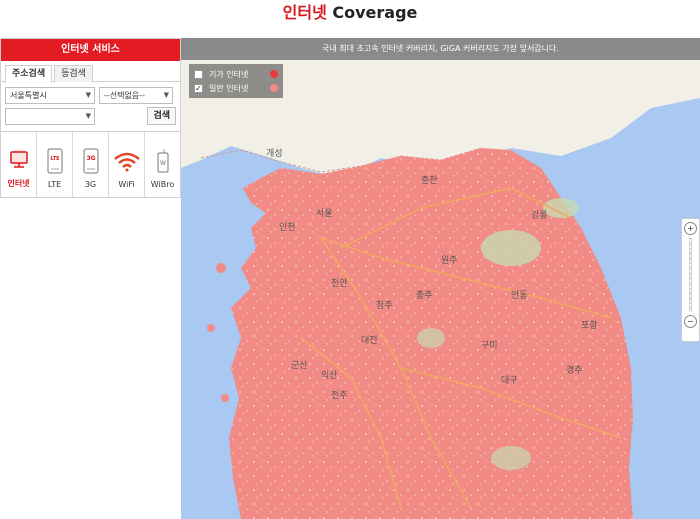  I want to click on city-label: 충주, so click(424, 295).